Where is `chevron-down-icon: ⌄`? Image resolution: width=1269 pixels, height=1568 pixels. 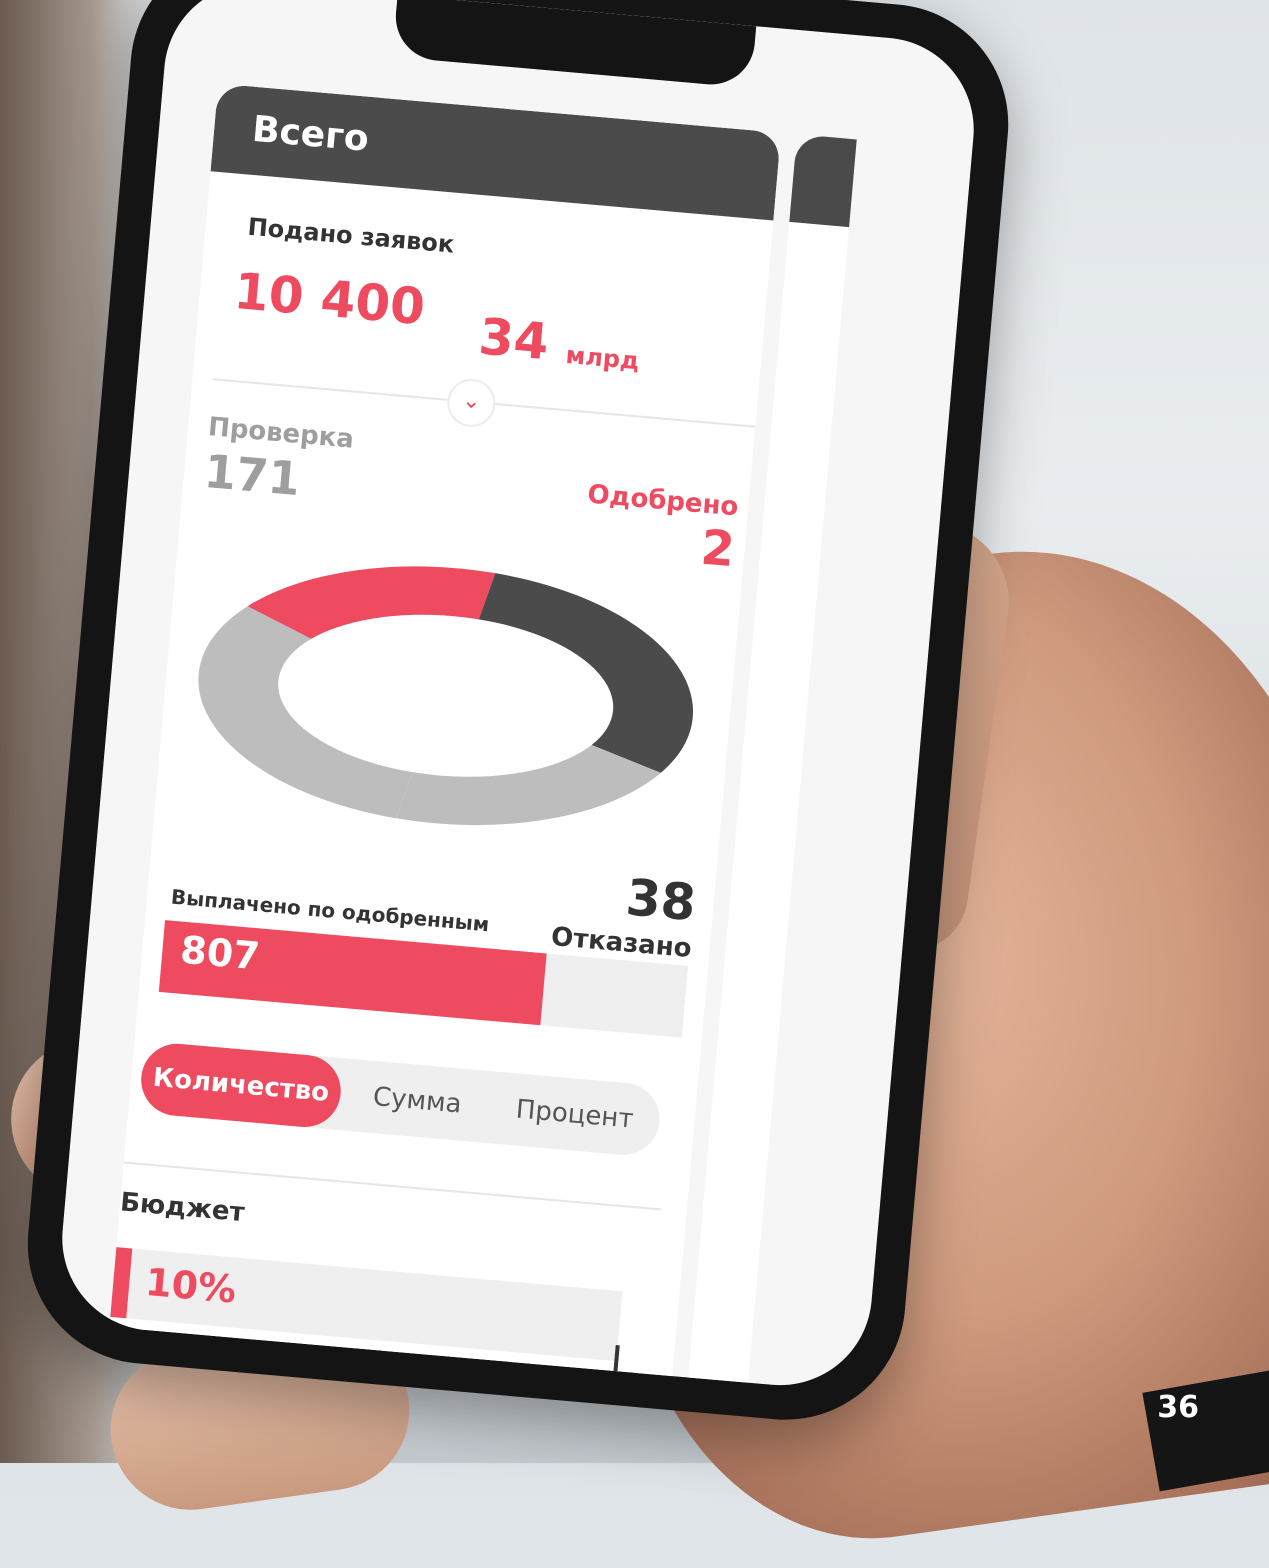
chevron-down-icon: ⌄ is located at coordinates (471, 401).